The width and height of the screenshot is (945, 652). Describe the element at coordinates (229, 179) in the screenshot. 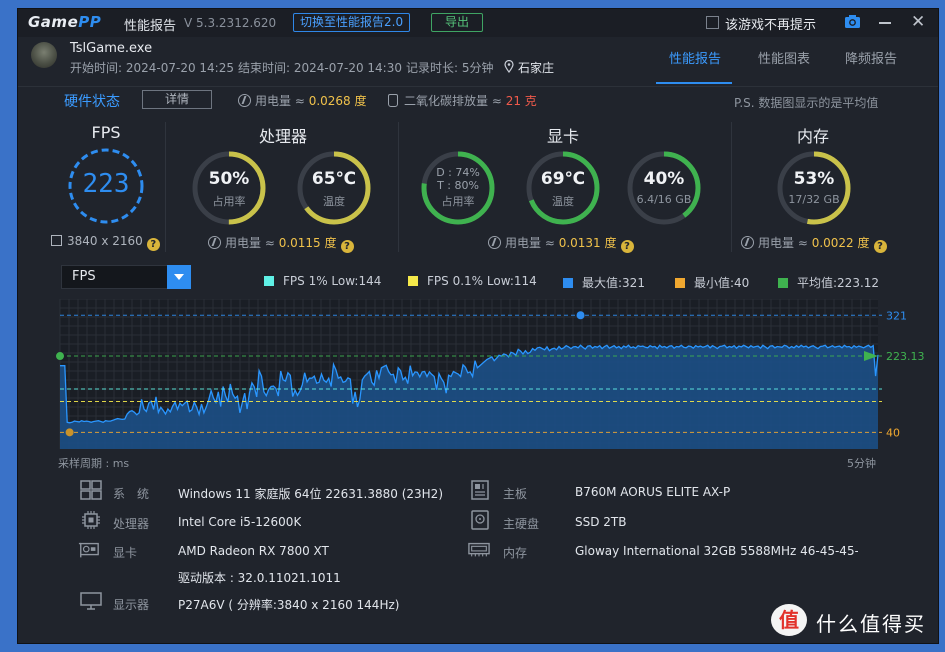

I see `cpu-usage-value: 50%` at that location.